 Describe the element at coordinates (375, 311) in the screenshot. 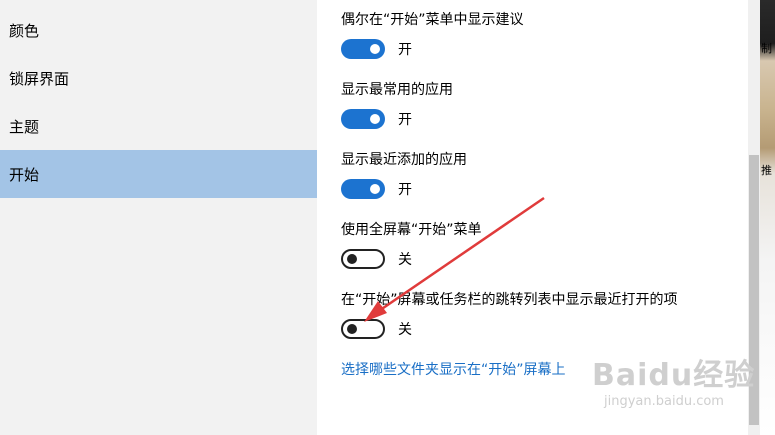

I see `arrow-head` at that location.